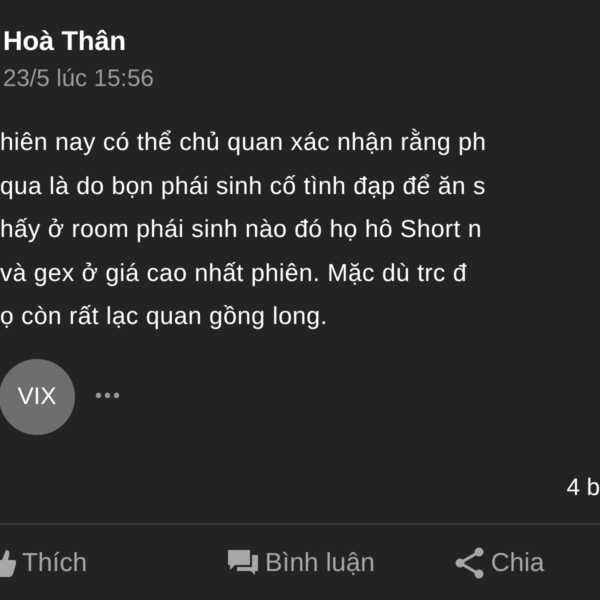 This screenshot has height=600, width=600. What do you see at coordinates (8, 563) in the screenshot?
I see `thumbs-up-icon` at bounding box center [8, 563].